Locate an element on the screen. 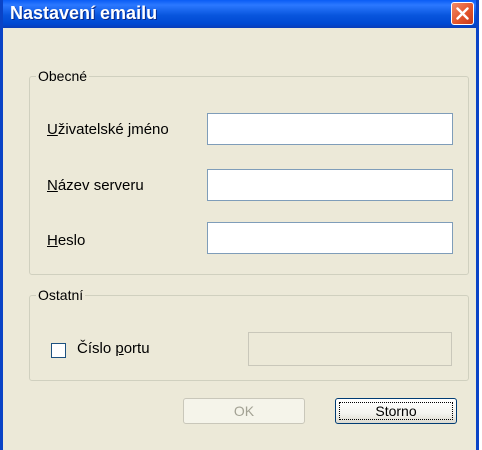 The image size is (482, 450). username-field is located at coordinates (330, 129).